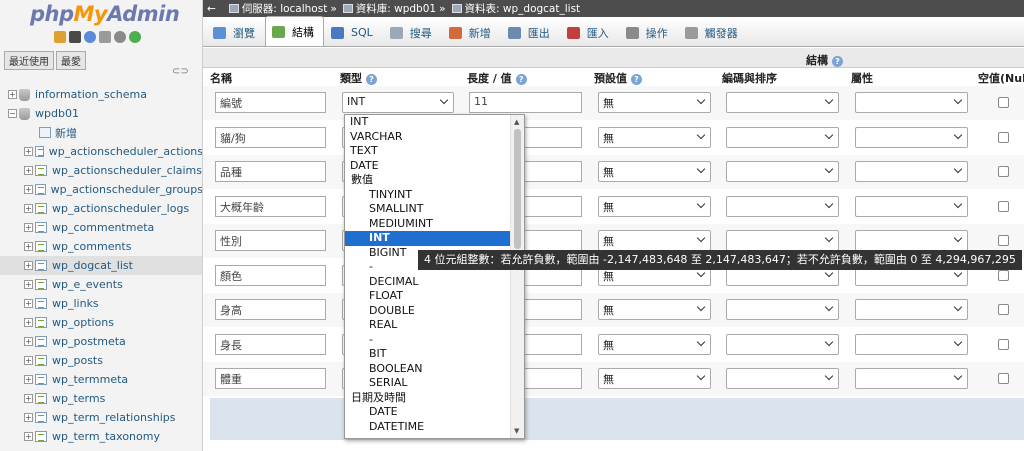  Describe the element at coordinates (434, 282) in the screenshot. I see `type-option: DECIMAL` at that location.